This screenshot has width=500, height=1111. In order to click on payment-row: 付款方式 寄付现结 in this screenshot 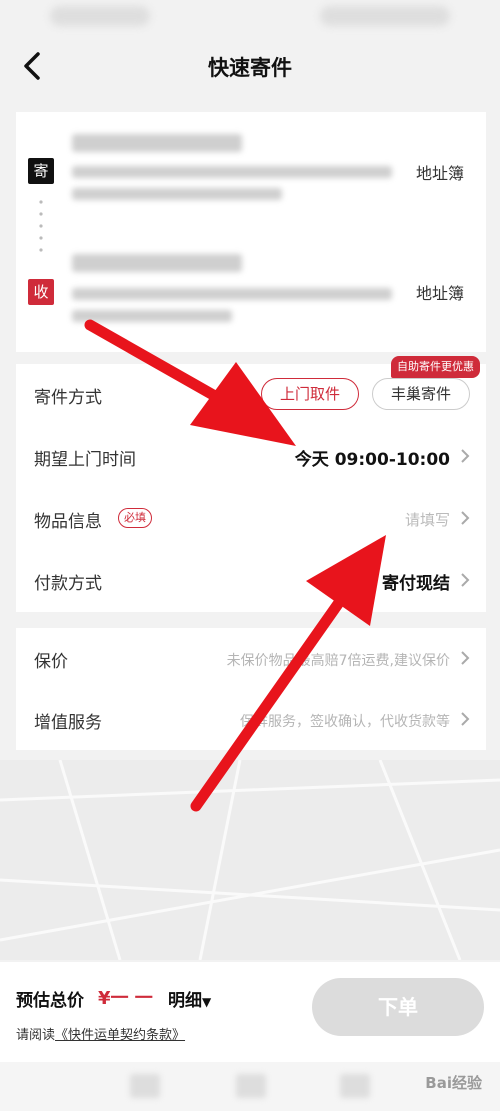, I will do `click(251, 581)`.